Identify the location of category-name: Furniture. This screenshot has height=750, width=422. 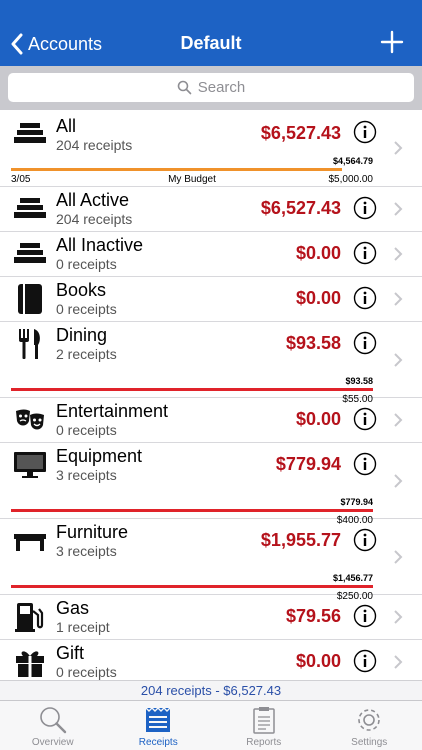
(92, 532).